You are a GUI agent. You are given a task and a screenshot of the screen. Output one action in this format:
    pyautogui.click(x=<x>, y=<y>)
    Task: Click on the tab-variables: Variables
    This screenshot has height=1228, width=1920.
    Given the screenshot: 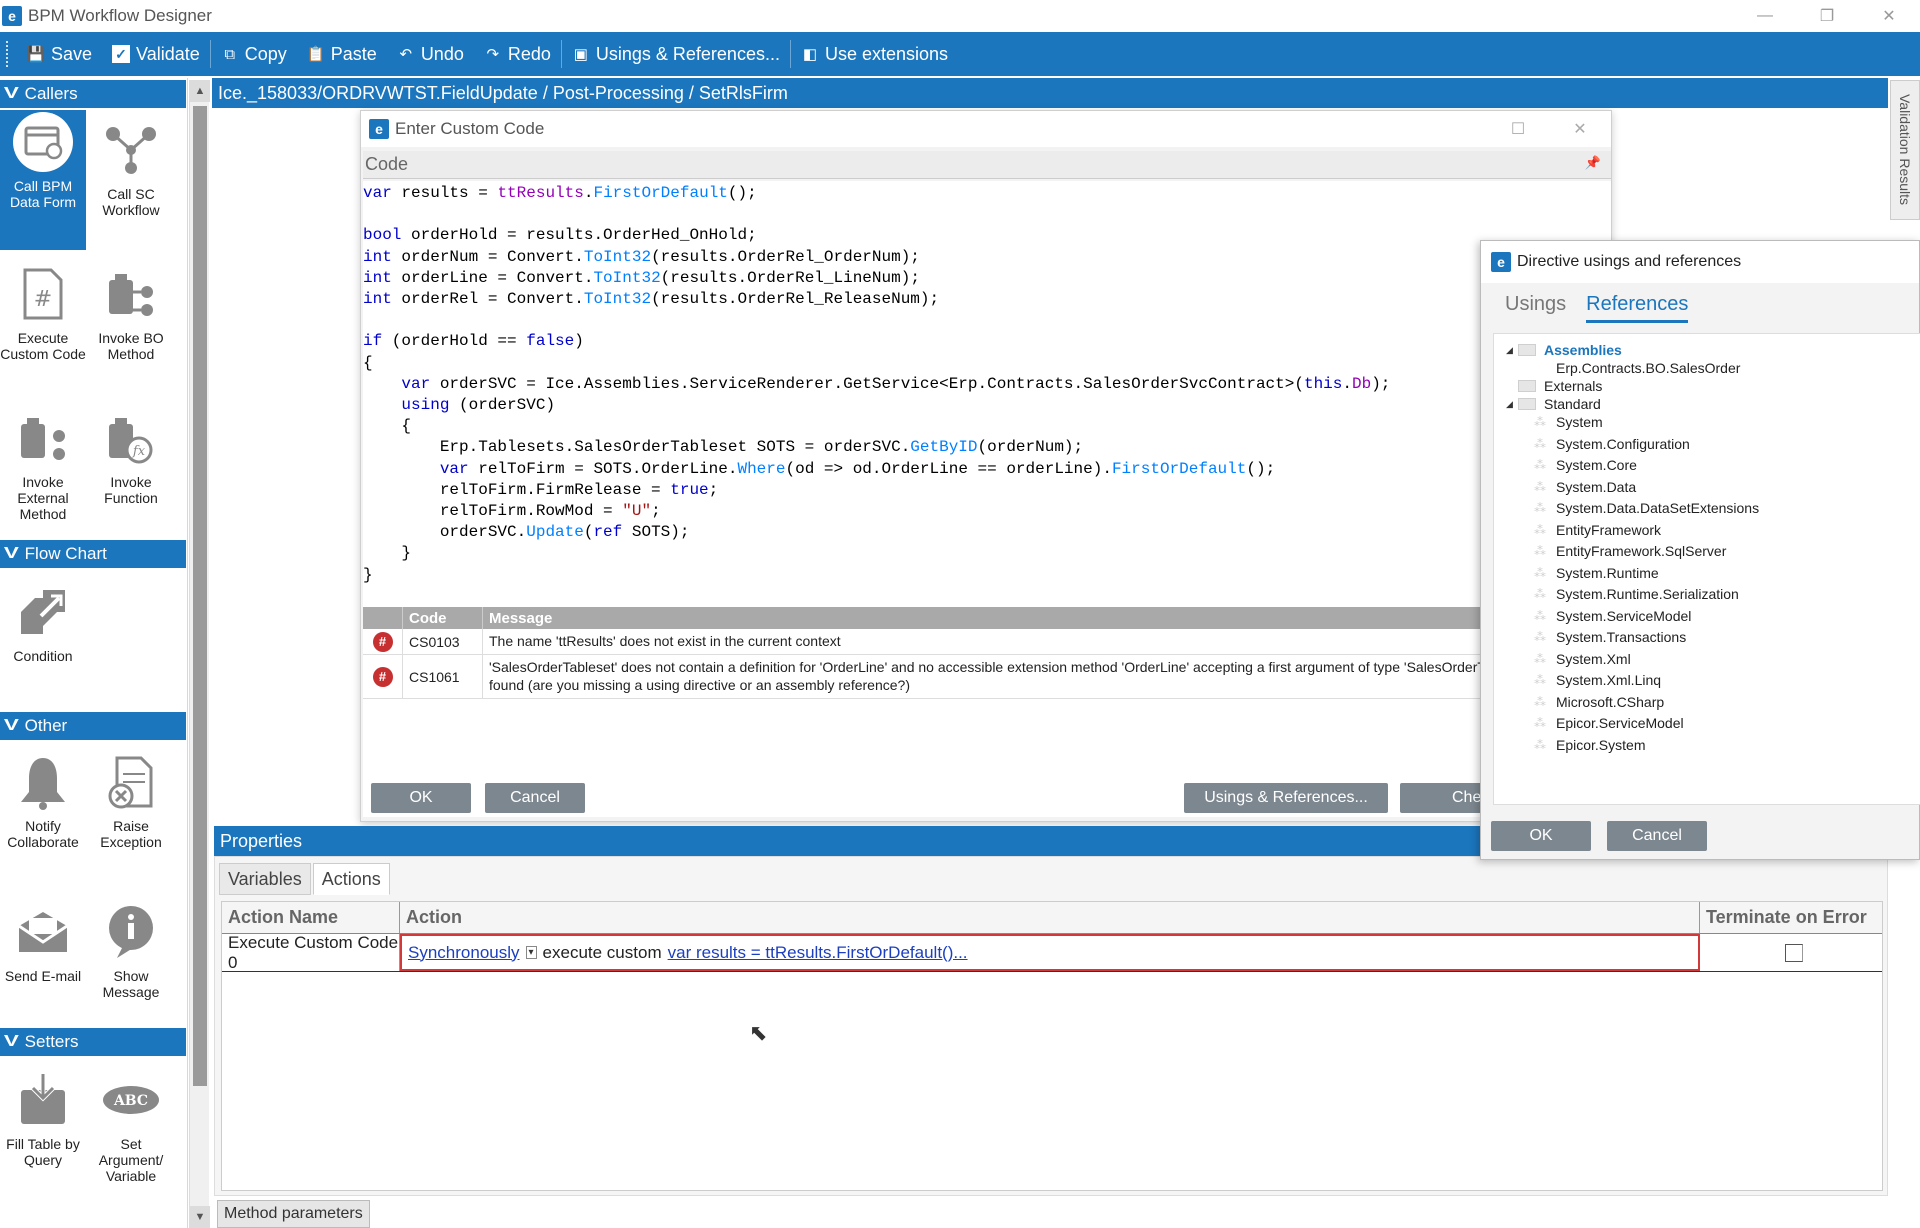 What is the action you would take?
    pyautogui.click(x=265, y=879)
    